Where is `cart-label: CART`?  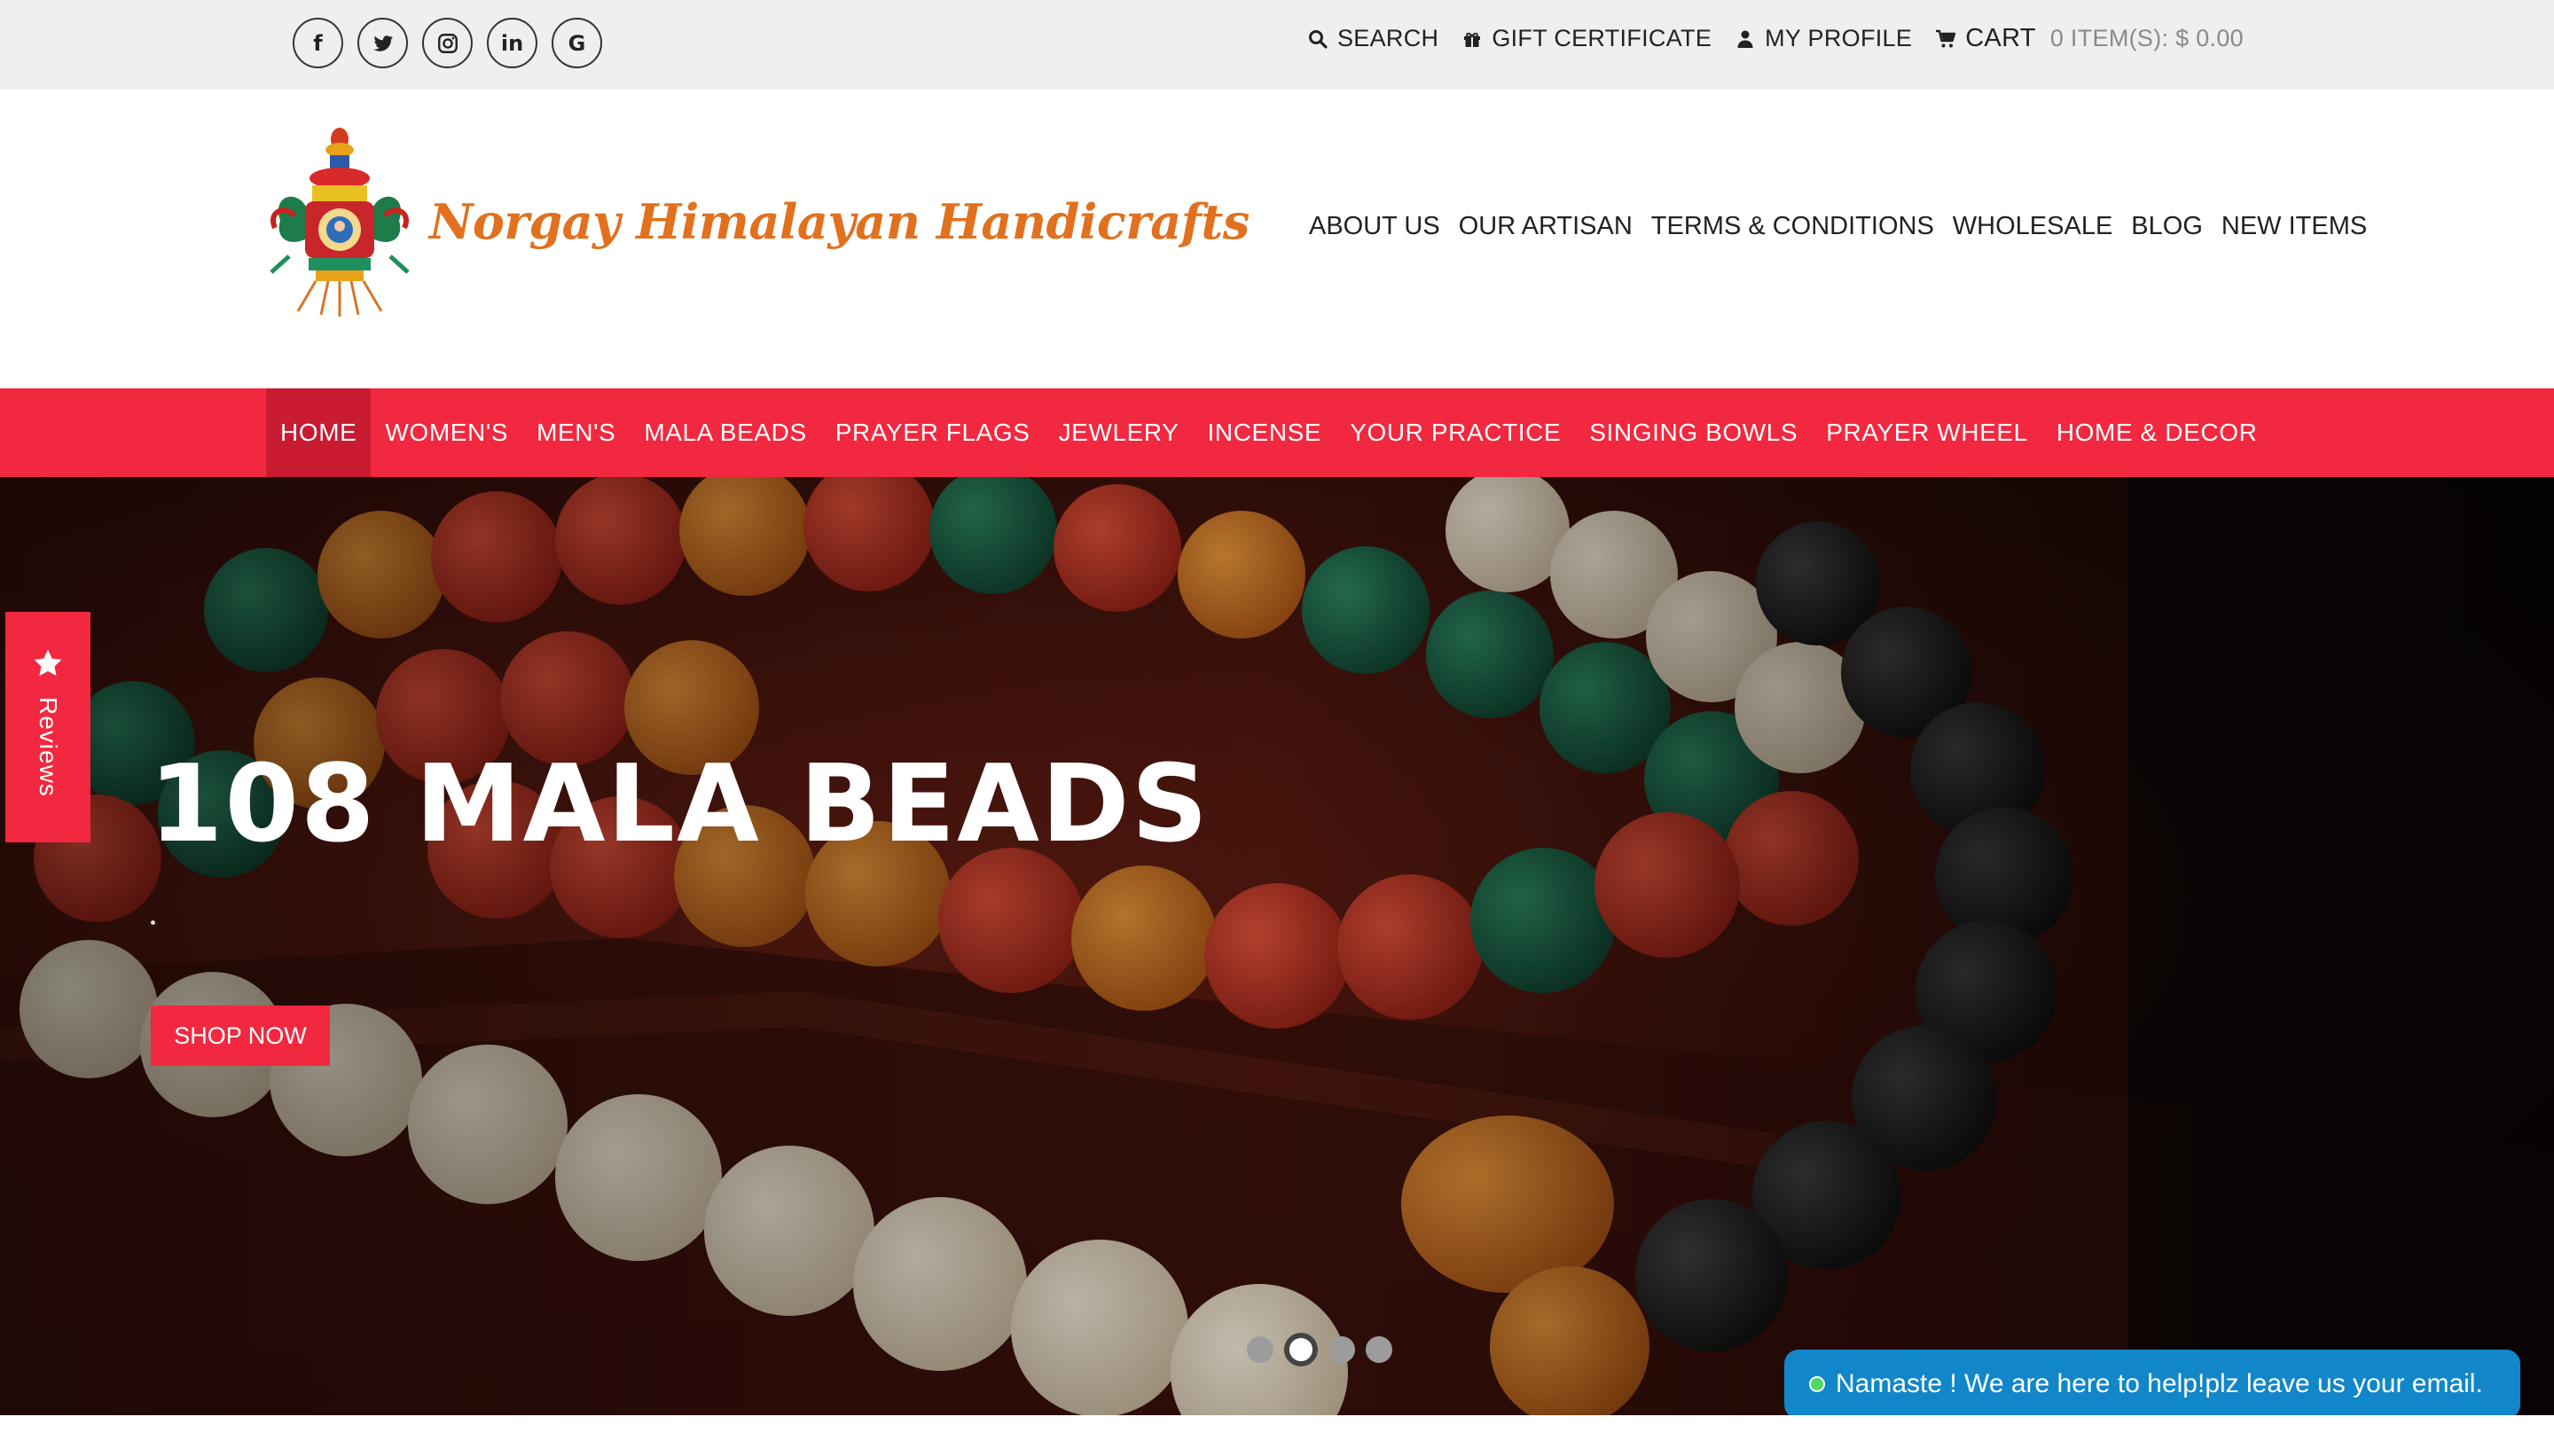
cart-label: CART is located at coordinates (2000, 38).